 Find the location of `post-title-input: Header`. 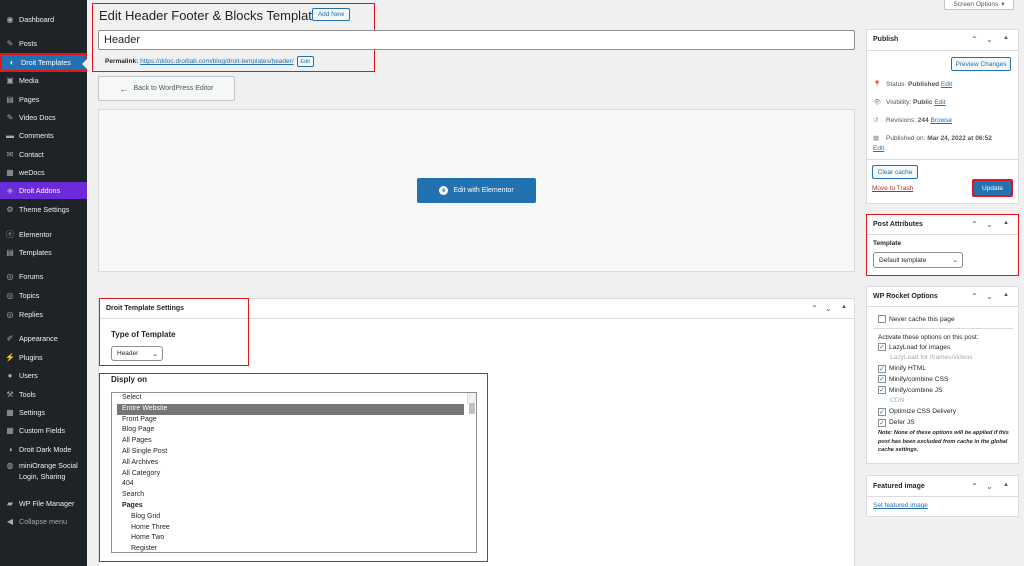

post-title-input: Header is located at coordinates (476, 40).